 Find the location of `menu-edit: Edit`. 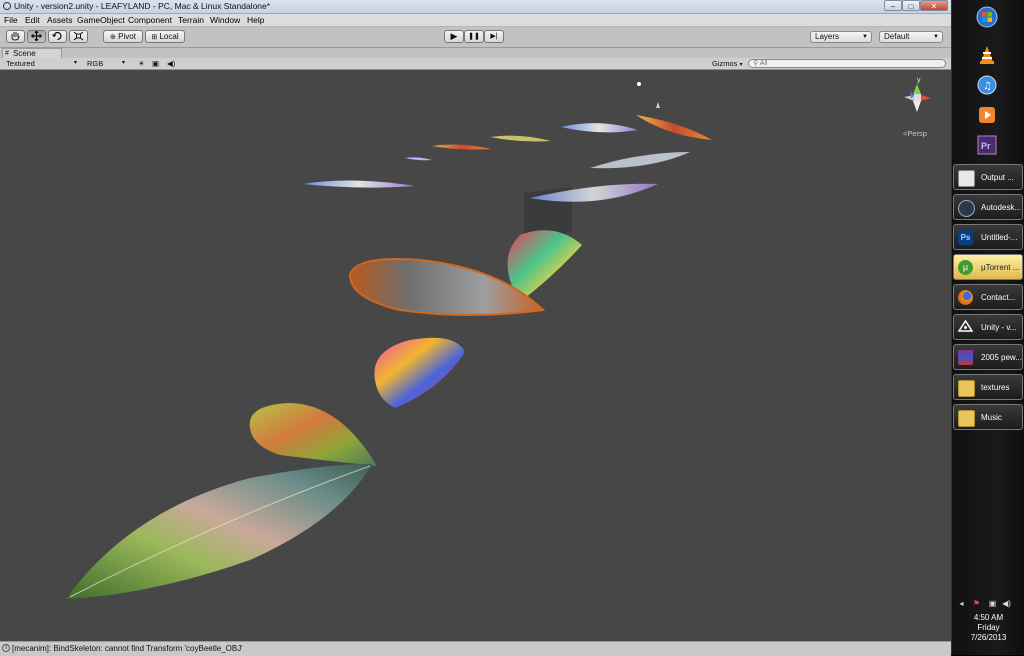

menu-edit: Edit is located at coordinates (32, 20).